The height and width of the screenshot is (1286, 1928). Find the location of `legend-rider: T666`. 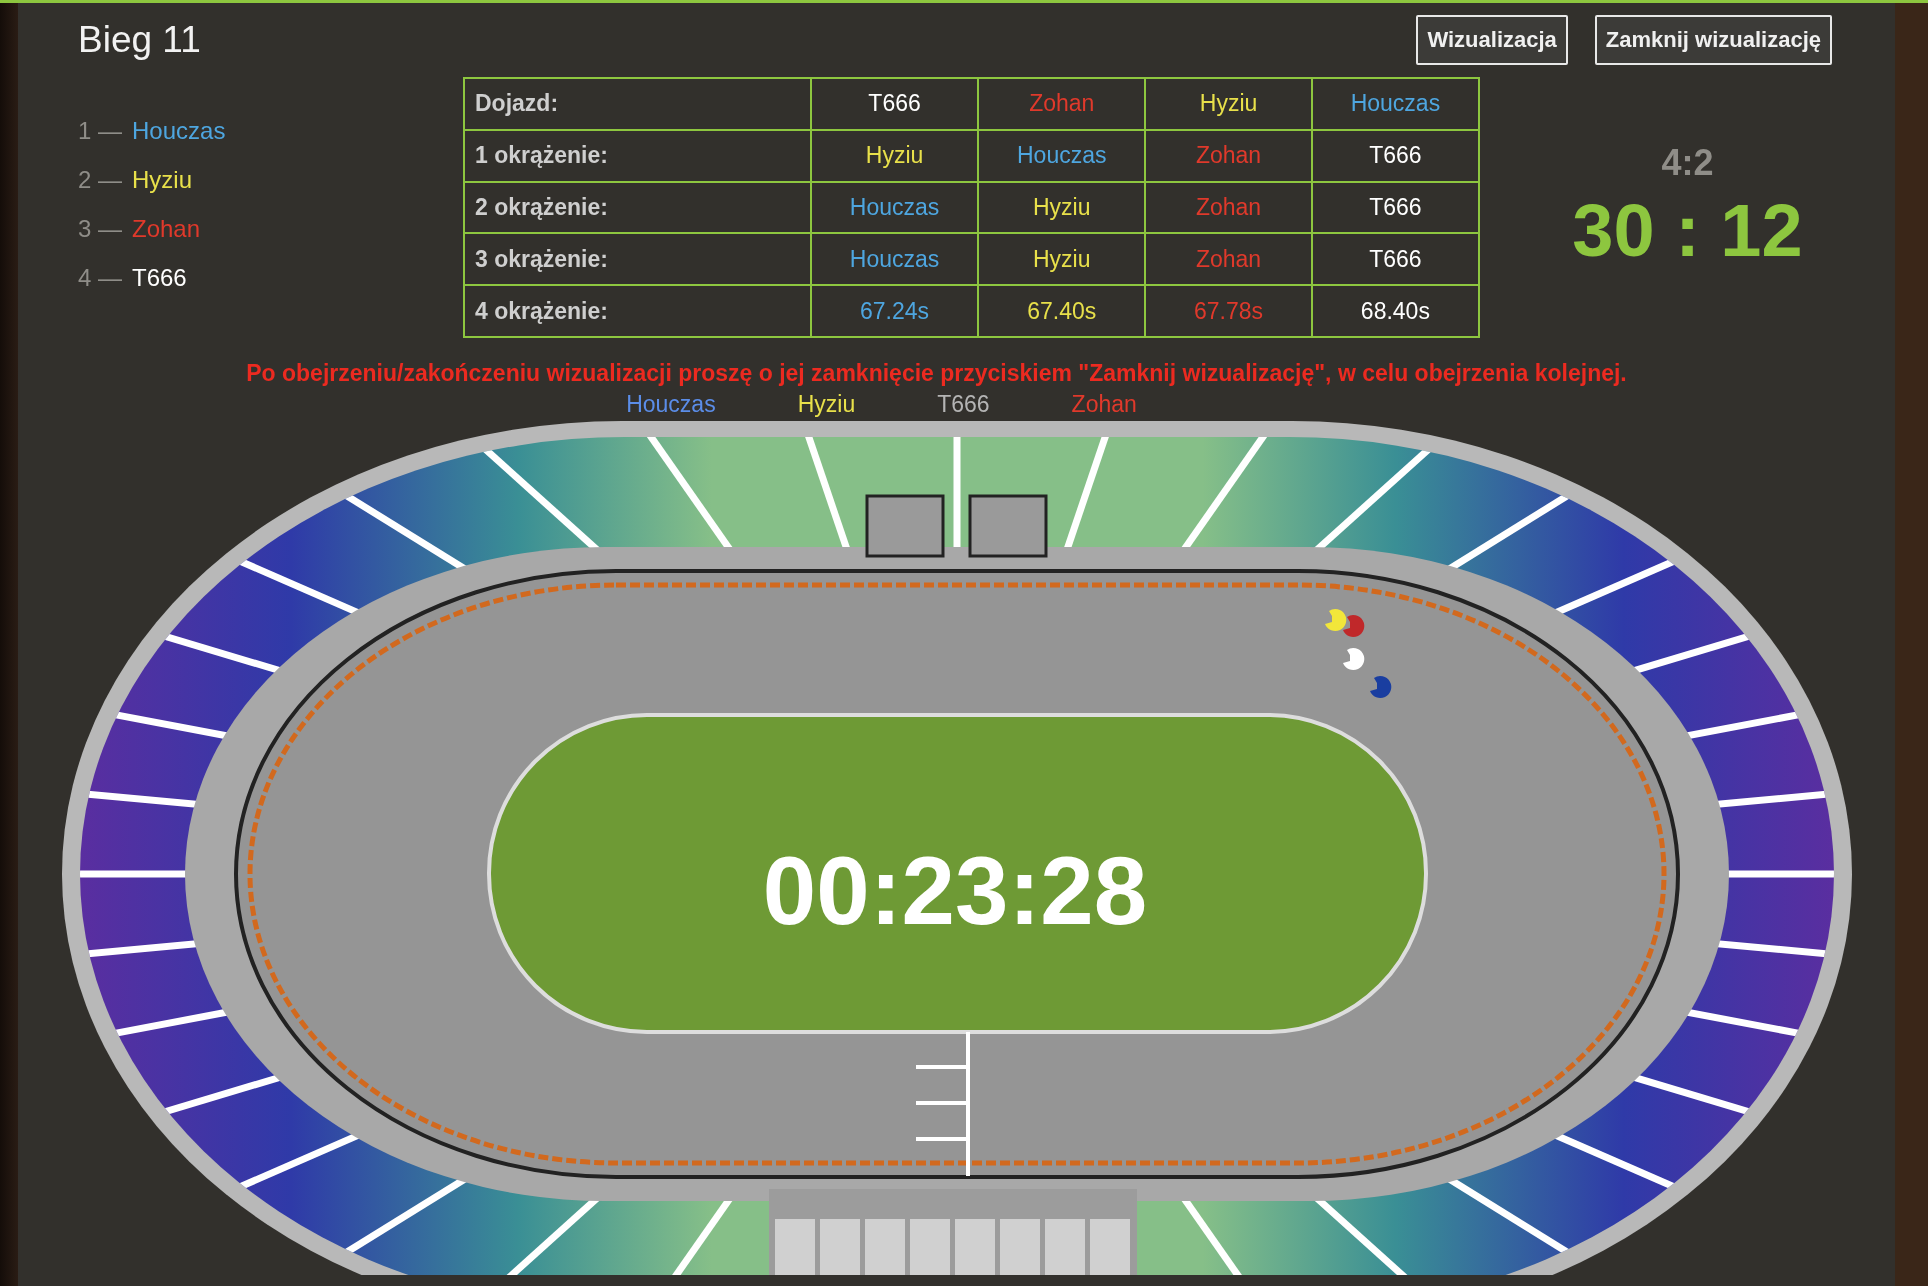

legend-rider: T666 is located at coordinates (963, 405).